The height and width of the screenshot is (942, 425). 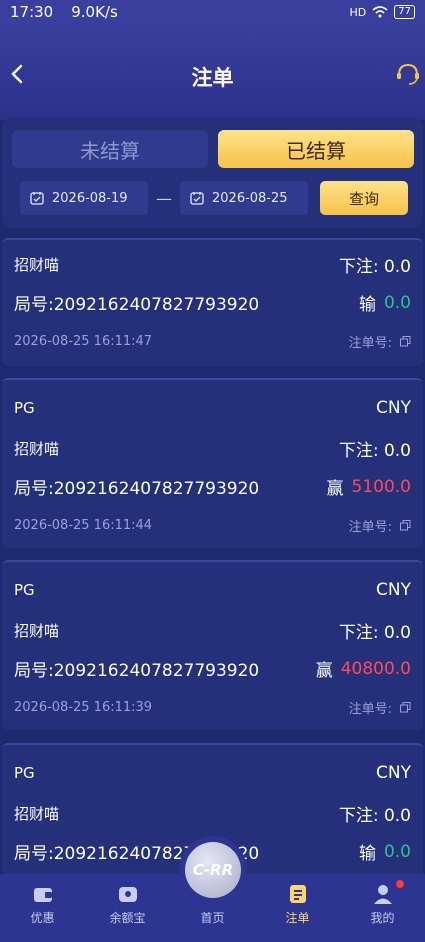 What do you see at coordinates (298, 904) in the screenshot?
I see `nav-orders: 注单` at bounding box center [298, 904].